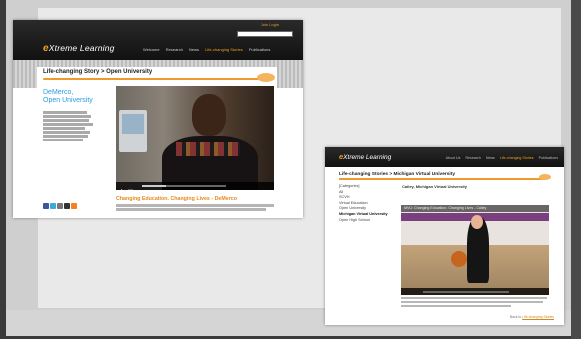 The width and height of the screenshot is (581, 339). Describe the element at coordinates (71, 126) in the screenshot. I see `person-bio-text` at that location.